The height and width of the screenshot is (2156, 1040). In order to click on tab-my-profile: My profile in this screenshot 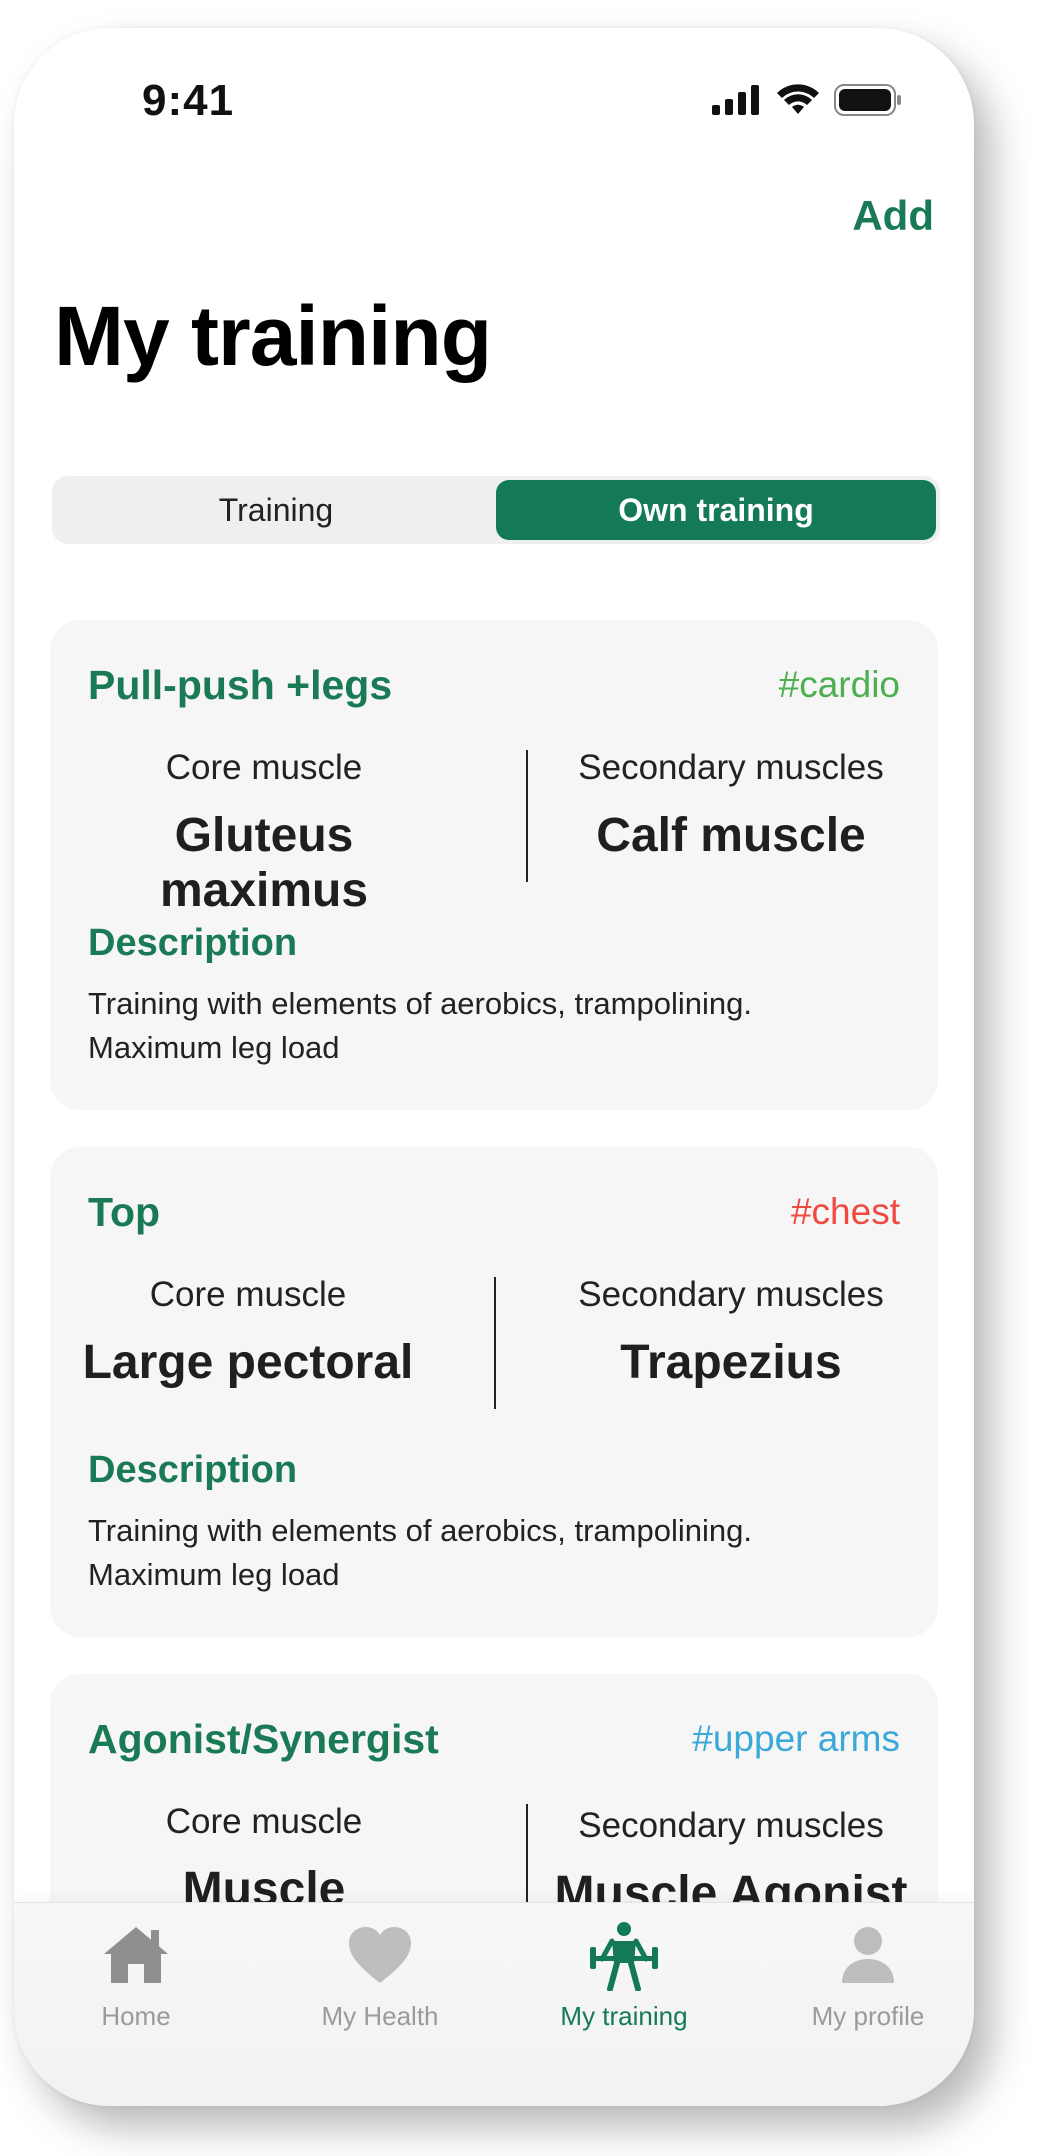, I will do `click(866, 1974)`.